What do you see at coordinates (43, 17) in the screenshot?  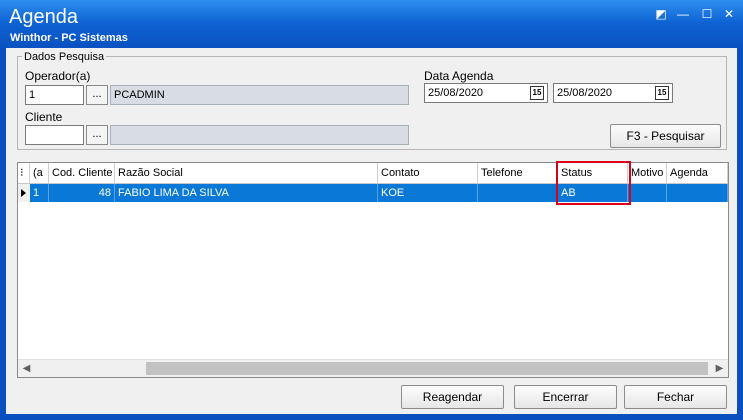 I see `window-title: Agenda` at bounding box center [43, 17].